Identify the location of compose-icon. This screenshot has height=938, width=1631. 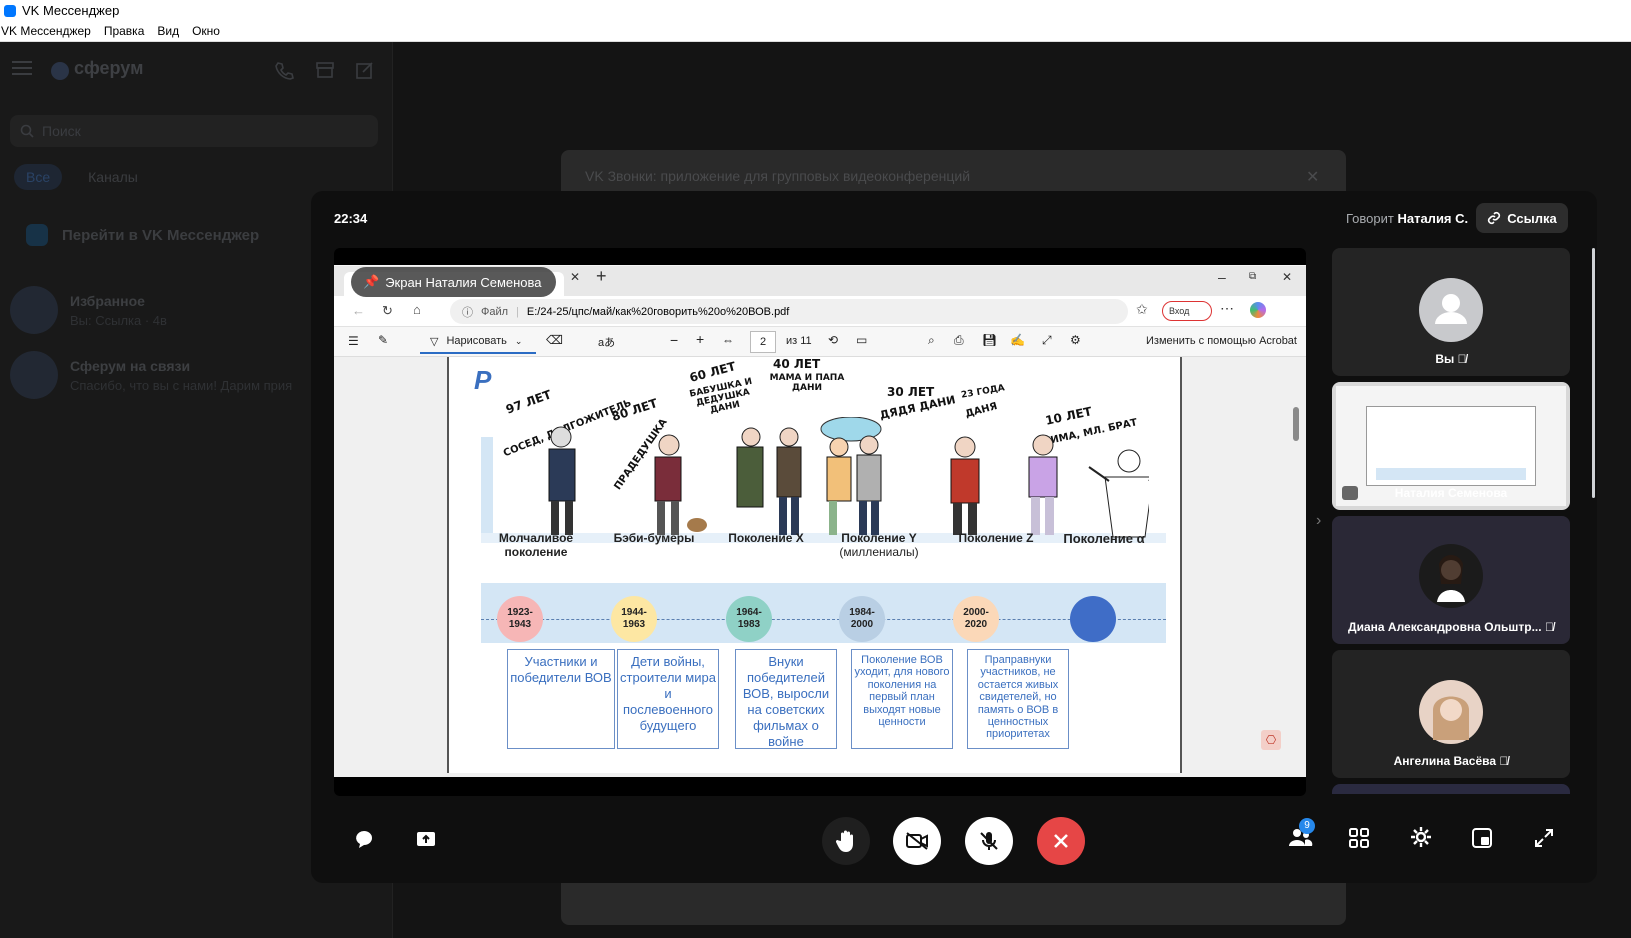
(365, 70).